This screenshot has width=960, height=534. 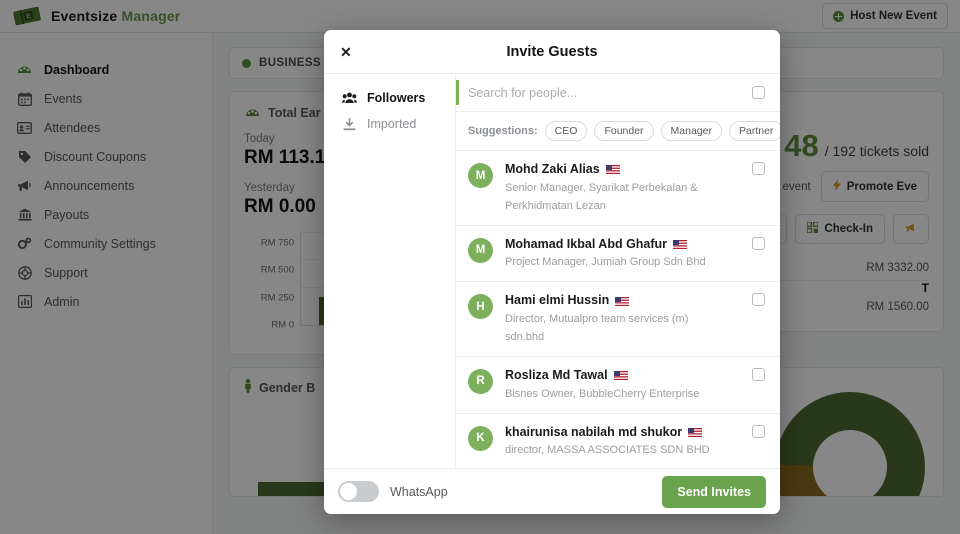 I want to click on suggestions-row: Suggestions: CEO Founder Manager Partner, so click(x=618, y=131).